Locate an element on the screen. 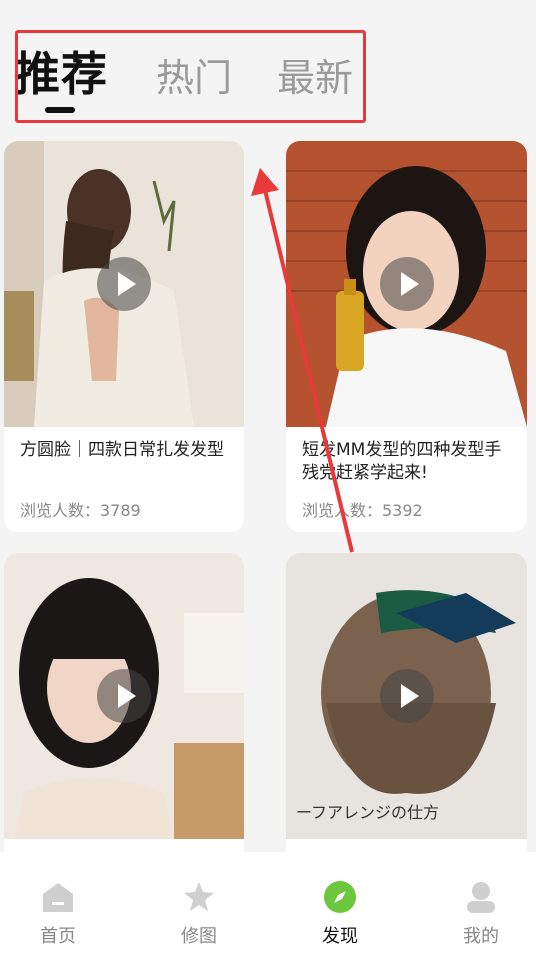 The height and width of the screenshot is (960, 536). nav-discover: 发现 is located at coordinates (340, 906).